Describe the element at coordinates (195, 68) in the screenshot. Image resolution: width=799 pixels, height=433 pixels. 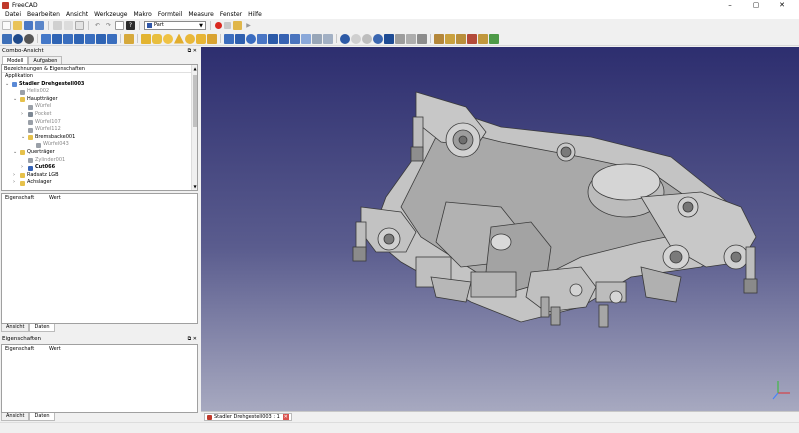
I see `scroll-up-icon: ▲` at that location.